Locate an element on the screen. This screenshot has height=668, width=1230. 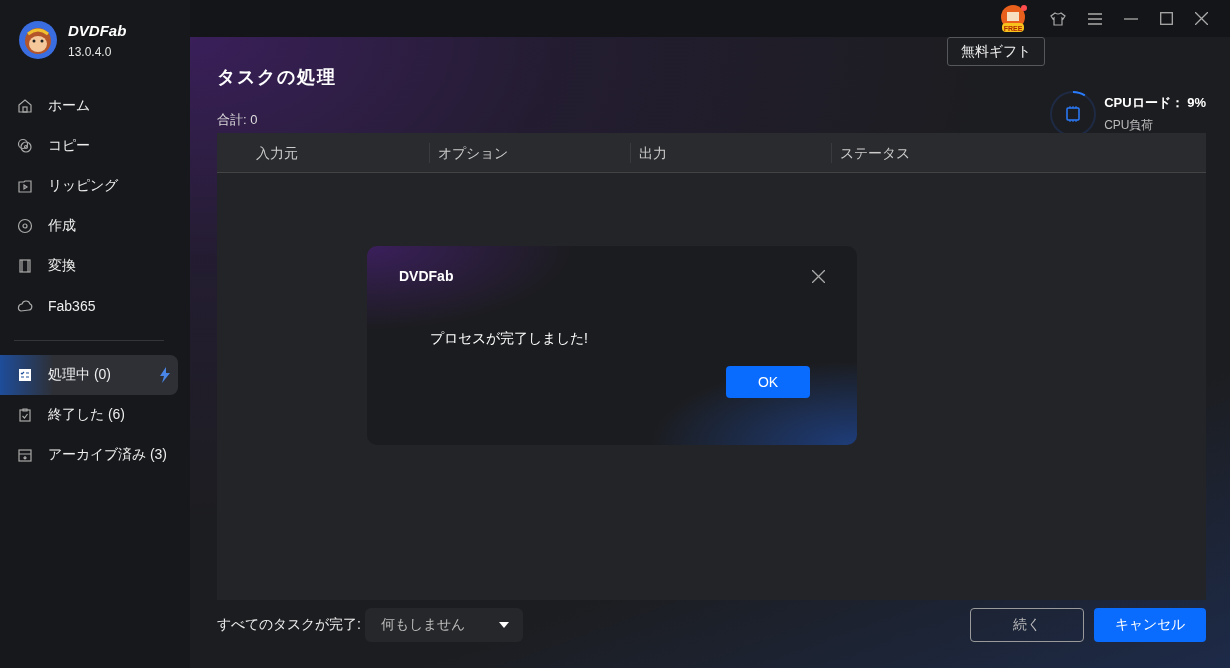
sidebar-item: 変換 is located at coordinates (89, 266).